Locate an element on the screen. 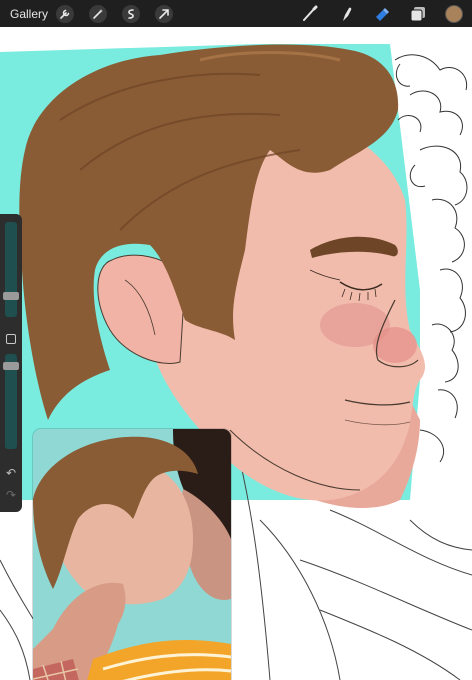 Image resolution: width=472 pixels, height=680 pixels. nose-tip is located at coordinates (395, 345).